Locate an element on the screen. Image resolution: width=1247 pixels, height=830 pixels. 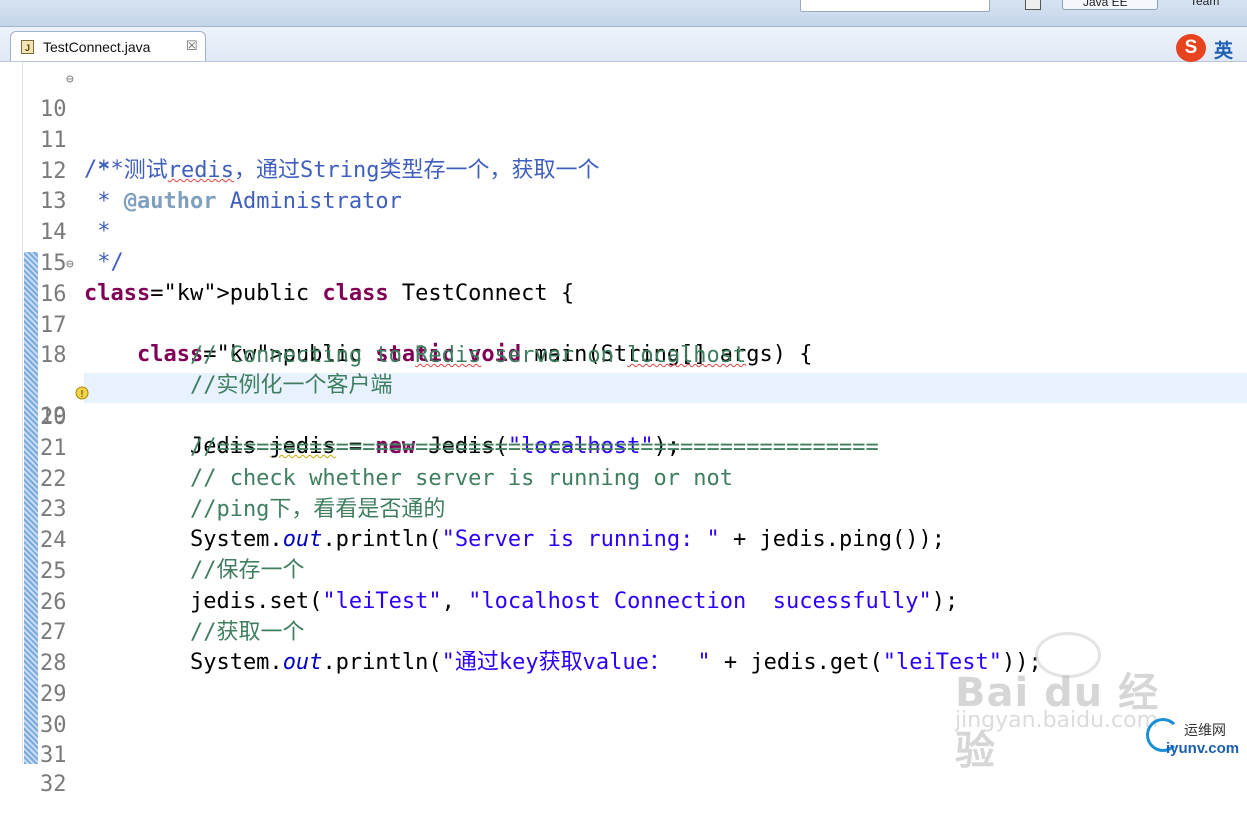
code-line: 11 * 测试redis，通过String类型存一个，获取一个 is located at coordinates (623, 139).